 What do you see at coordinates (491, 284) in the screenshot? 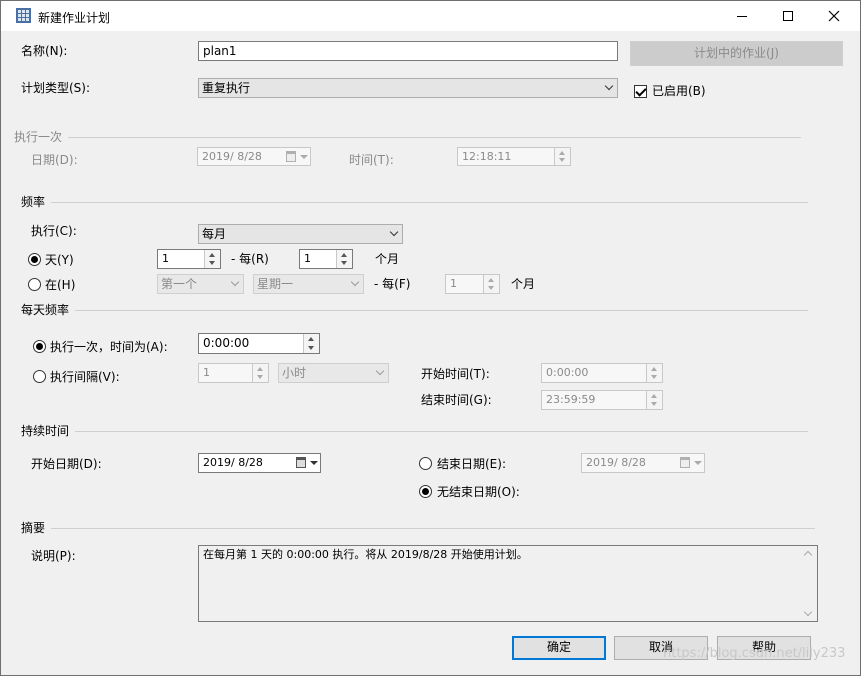
I see `on-every-spinner` at bounding box center [491, 284].